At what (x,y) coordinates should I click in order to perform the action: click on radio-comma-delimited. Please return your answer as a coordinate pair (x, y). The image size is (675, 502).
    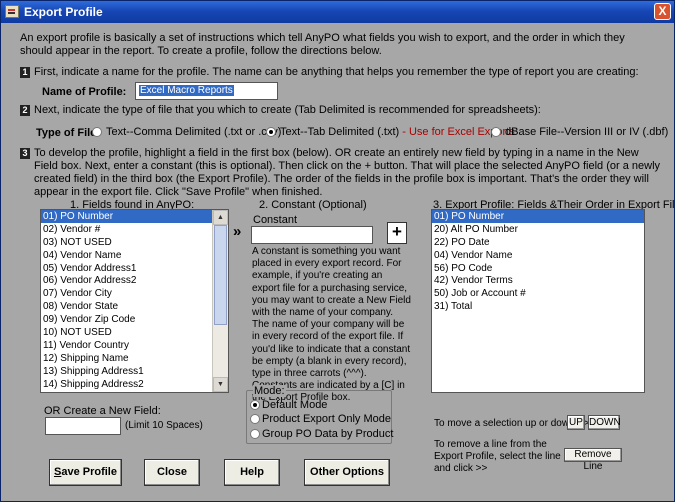
    Looking at the image, I should click on (97, 132).